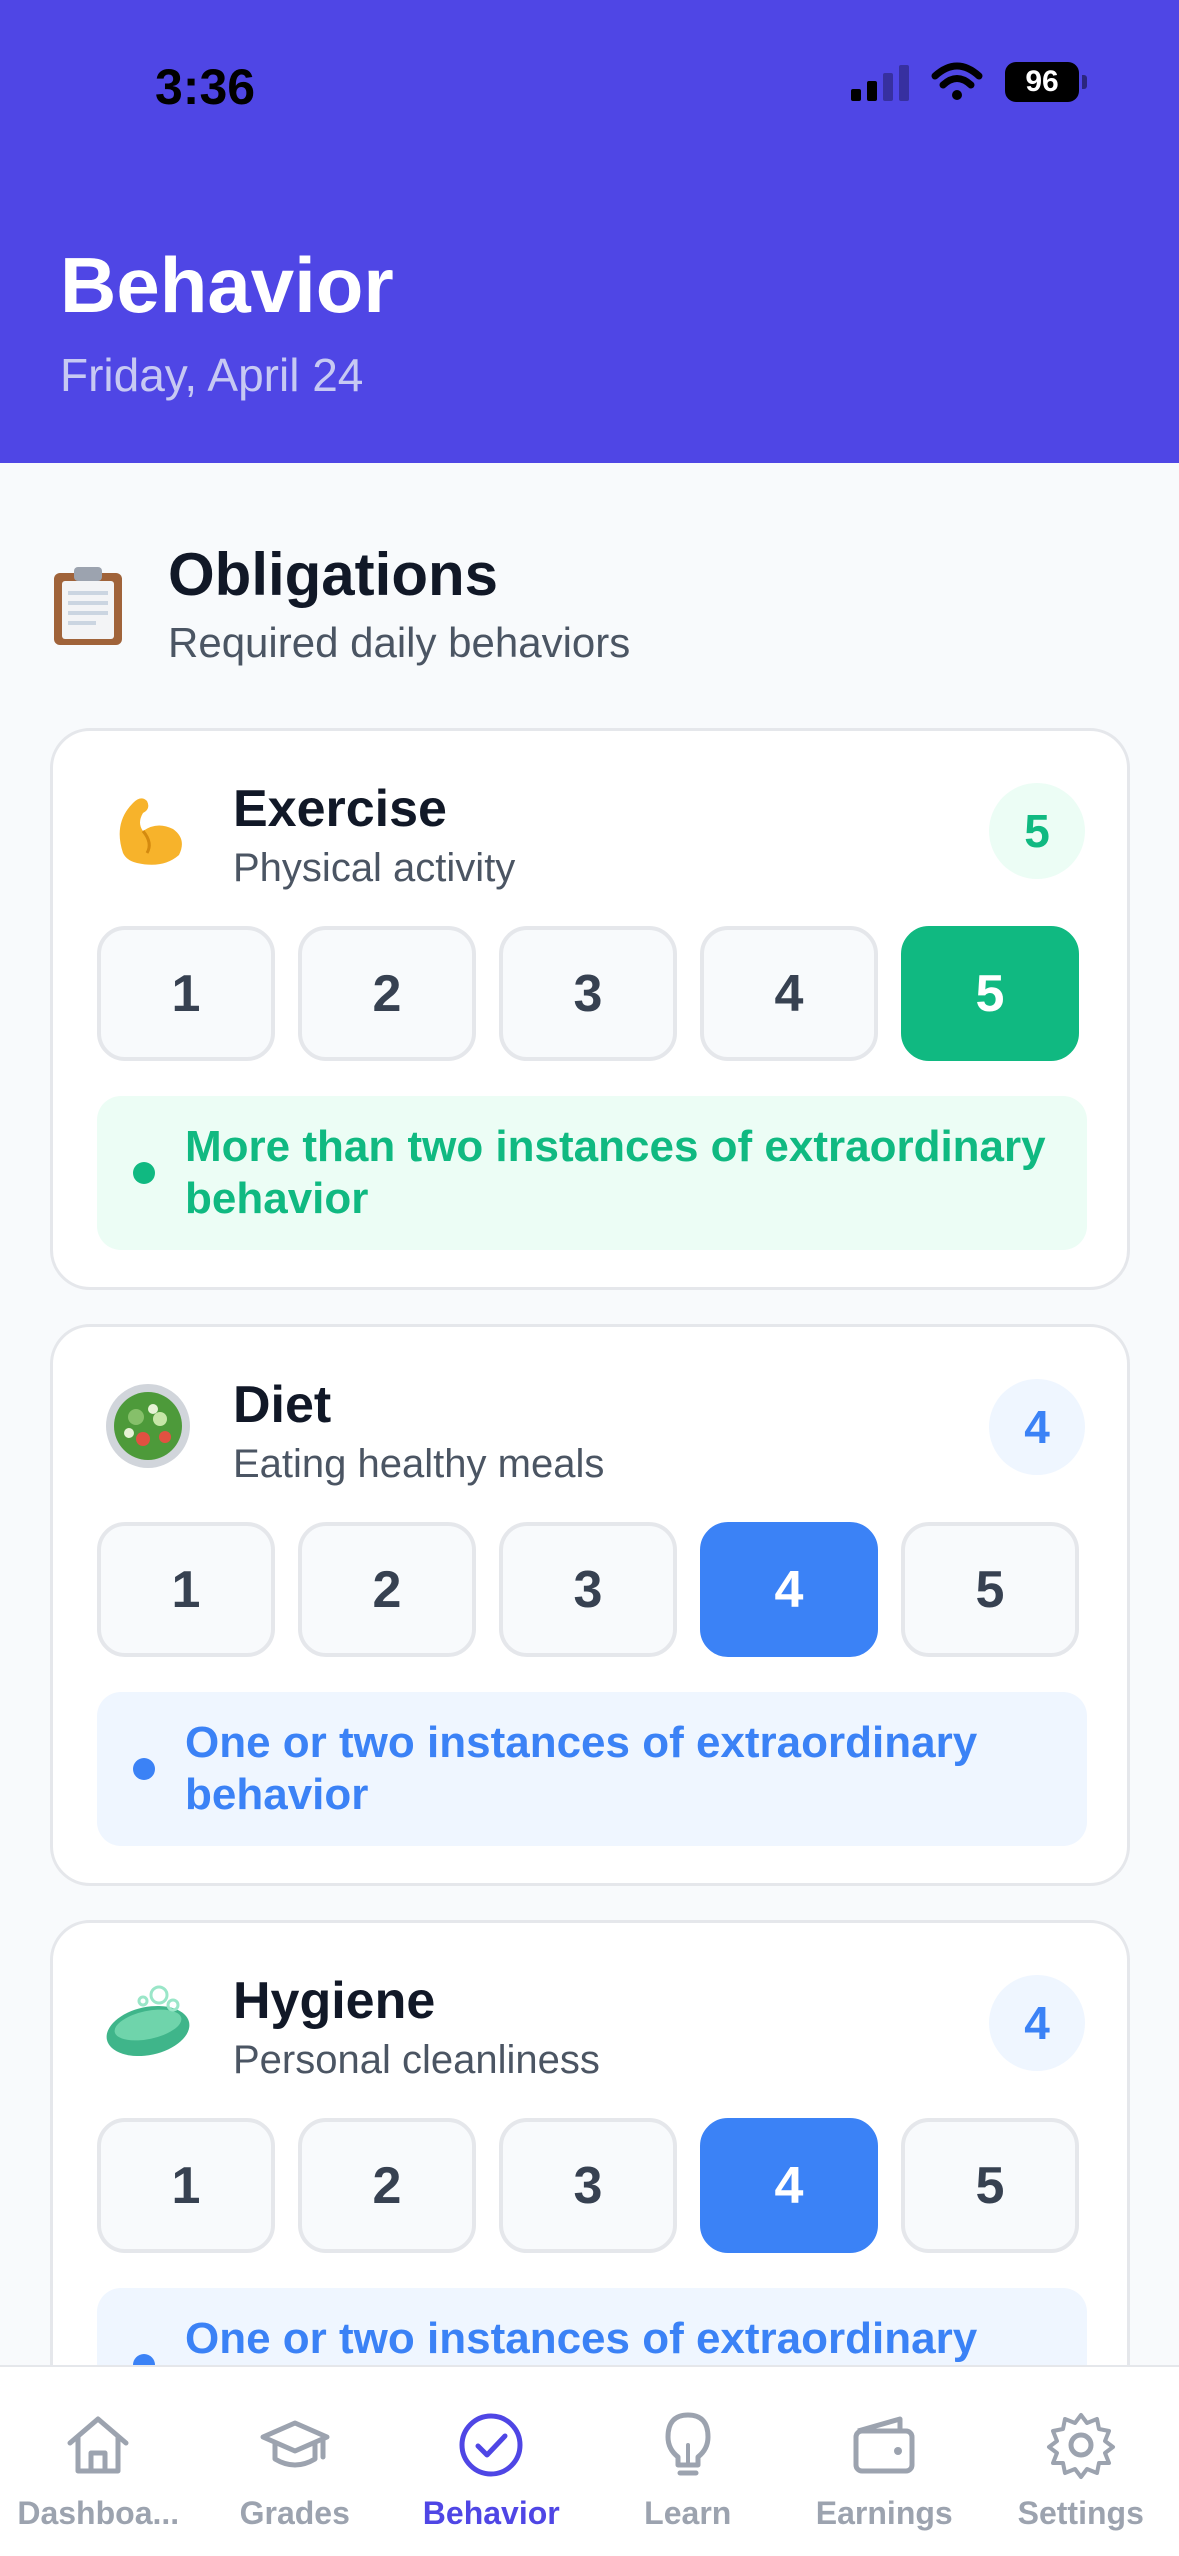  I want to click on rating-option-4: 4, so click(789, 993).